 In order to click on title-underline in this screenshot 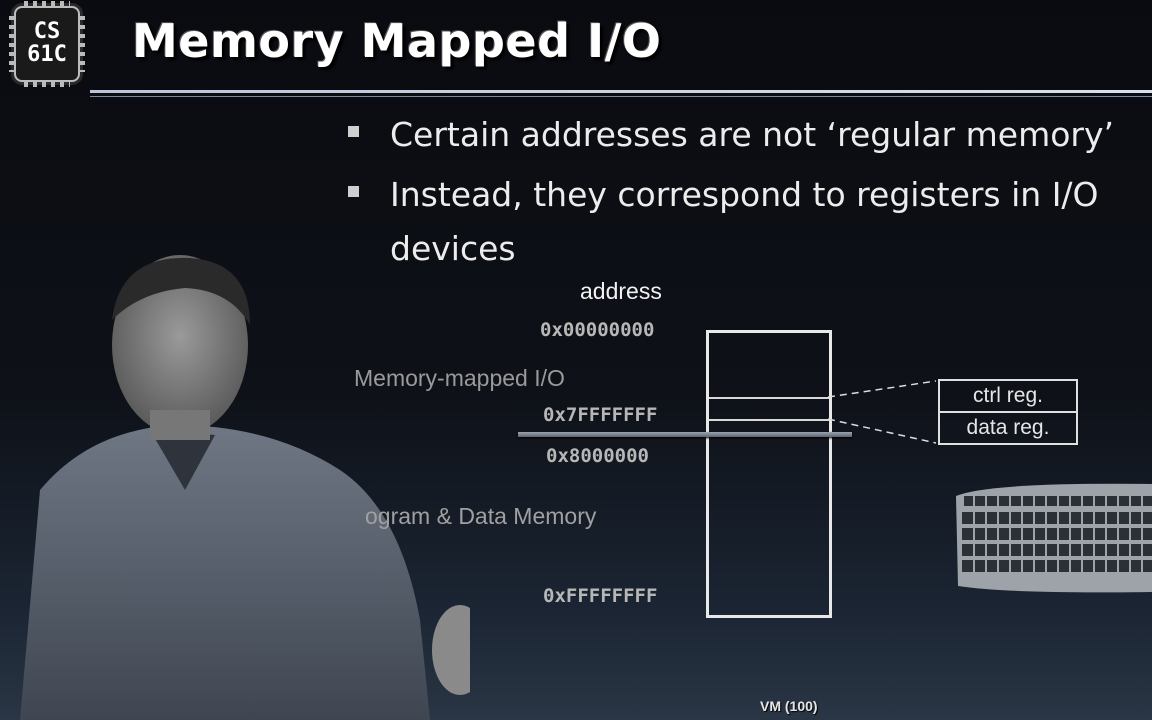, I will do `click(621, 91)`.